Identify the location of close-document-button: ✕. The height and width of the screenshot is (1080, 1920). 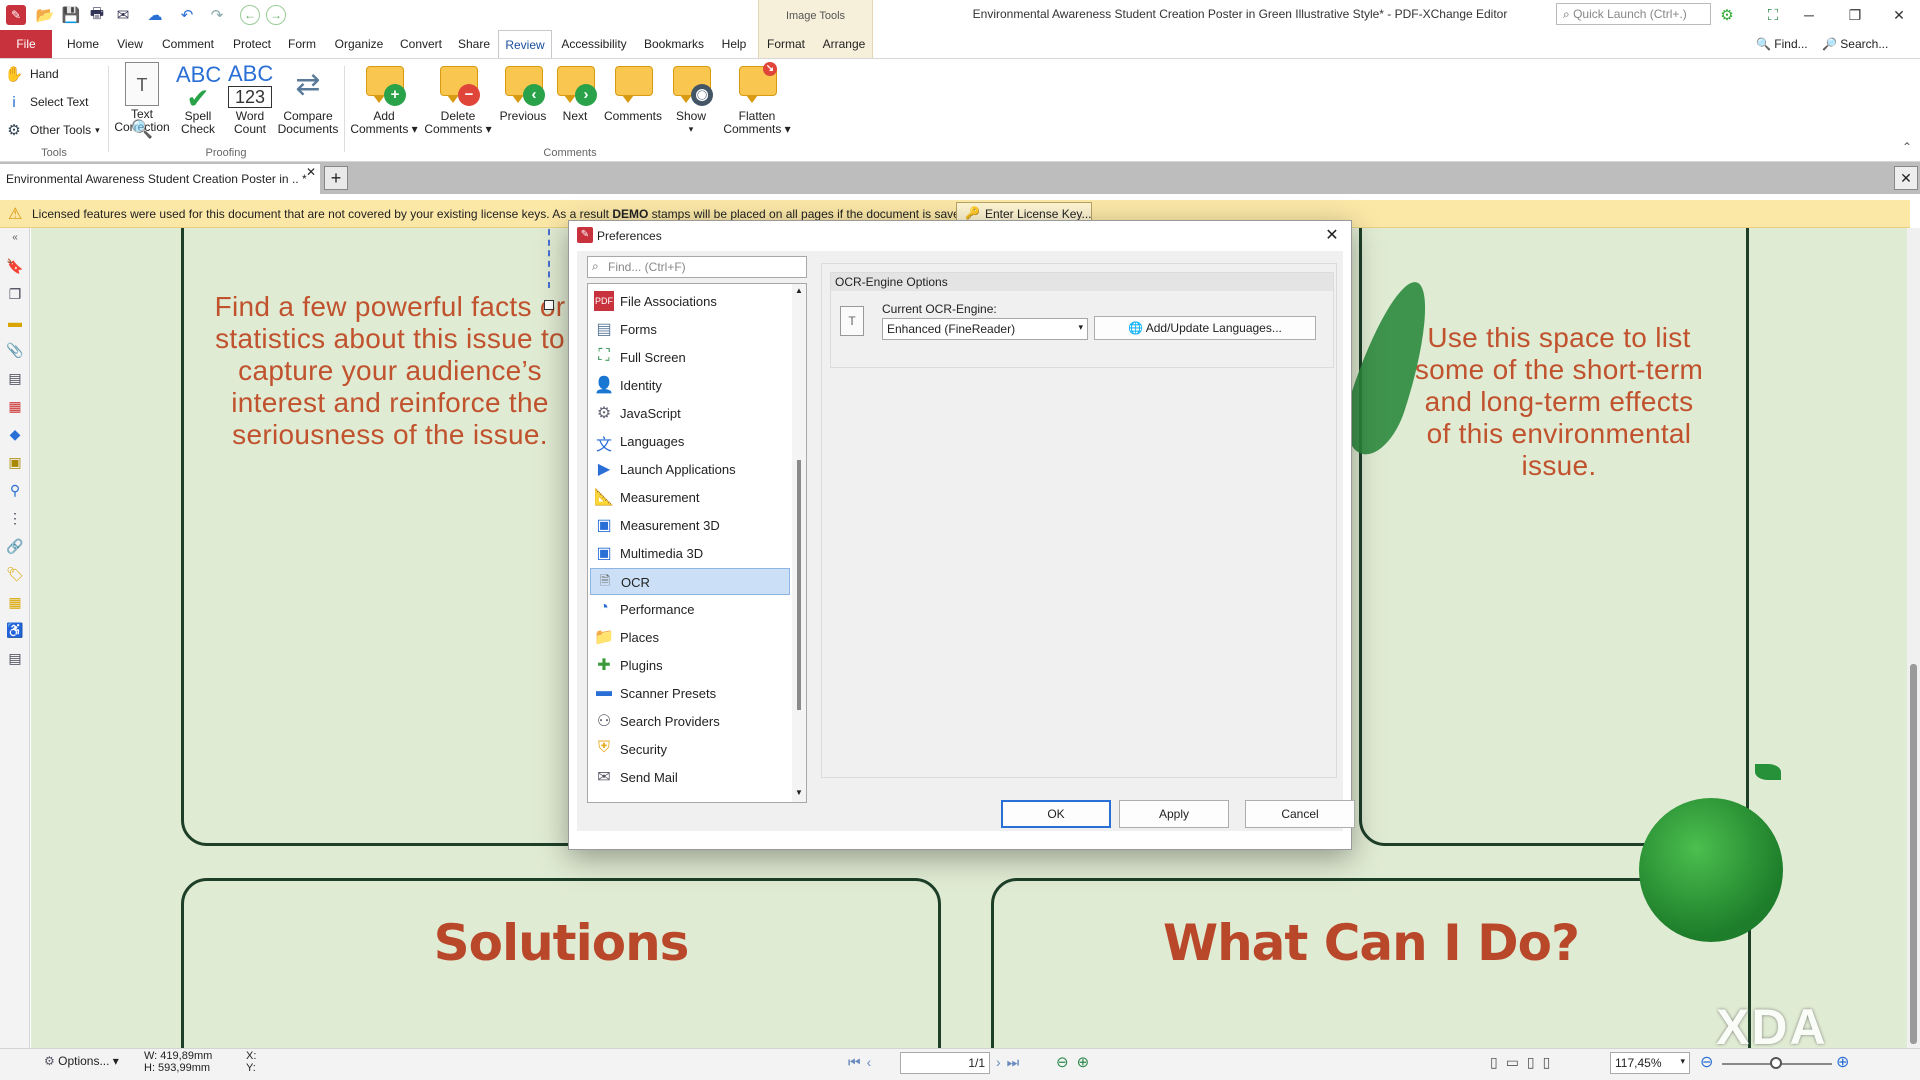
(1906, 178).